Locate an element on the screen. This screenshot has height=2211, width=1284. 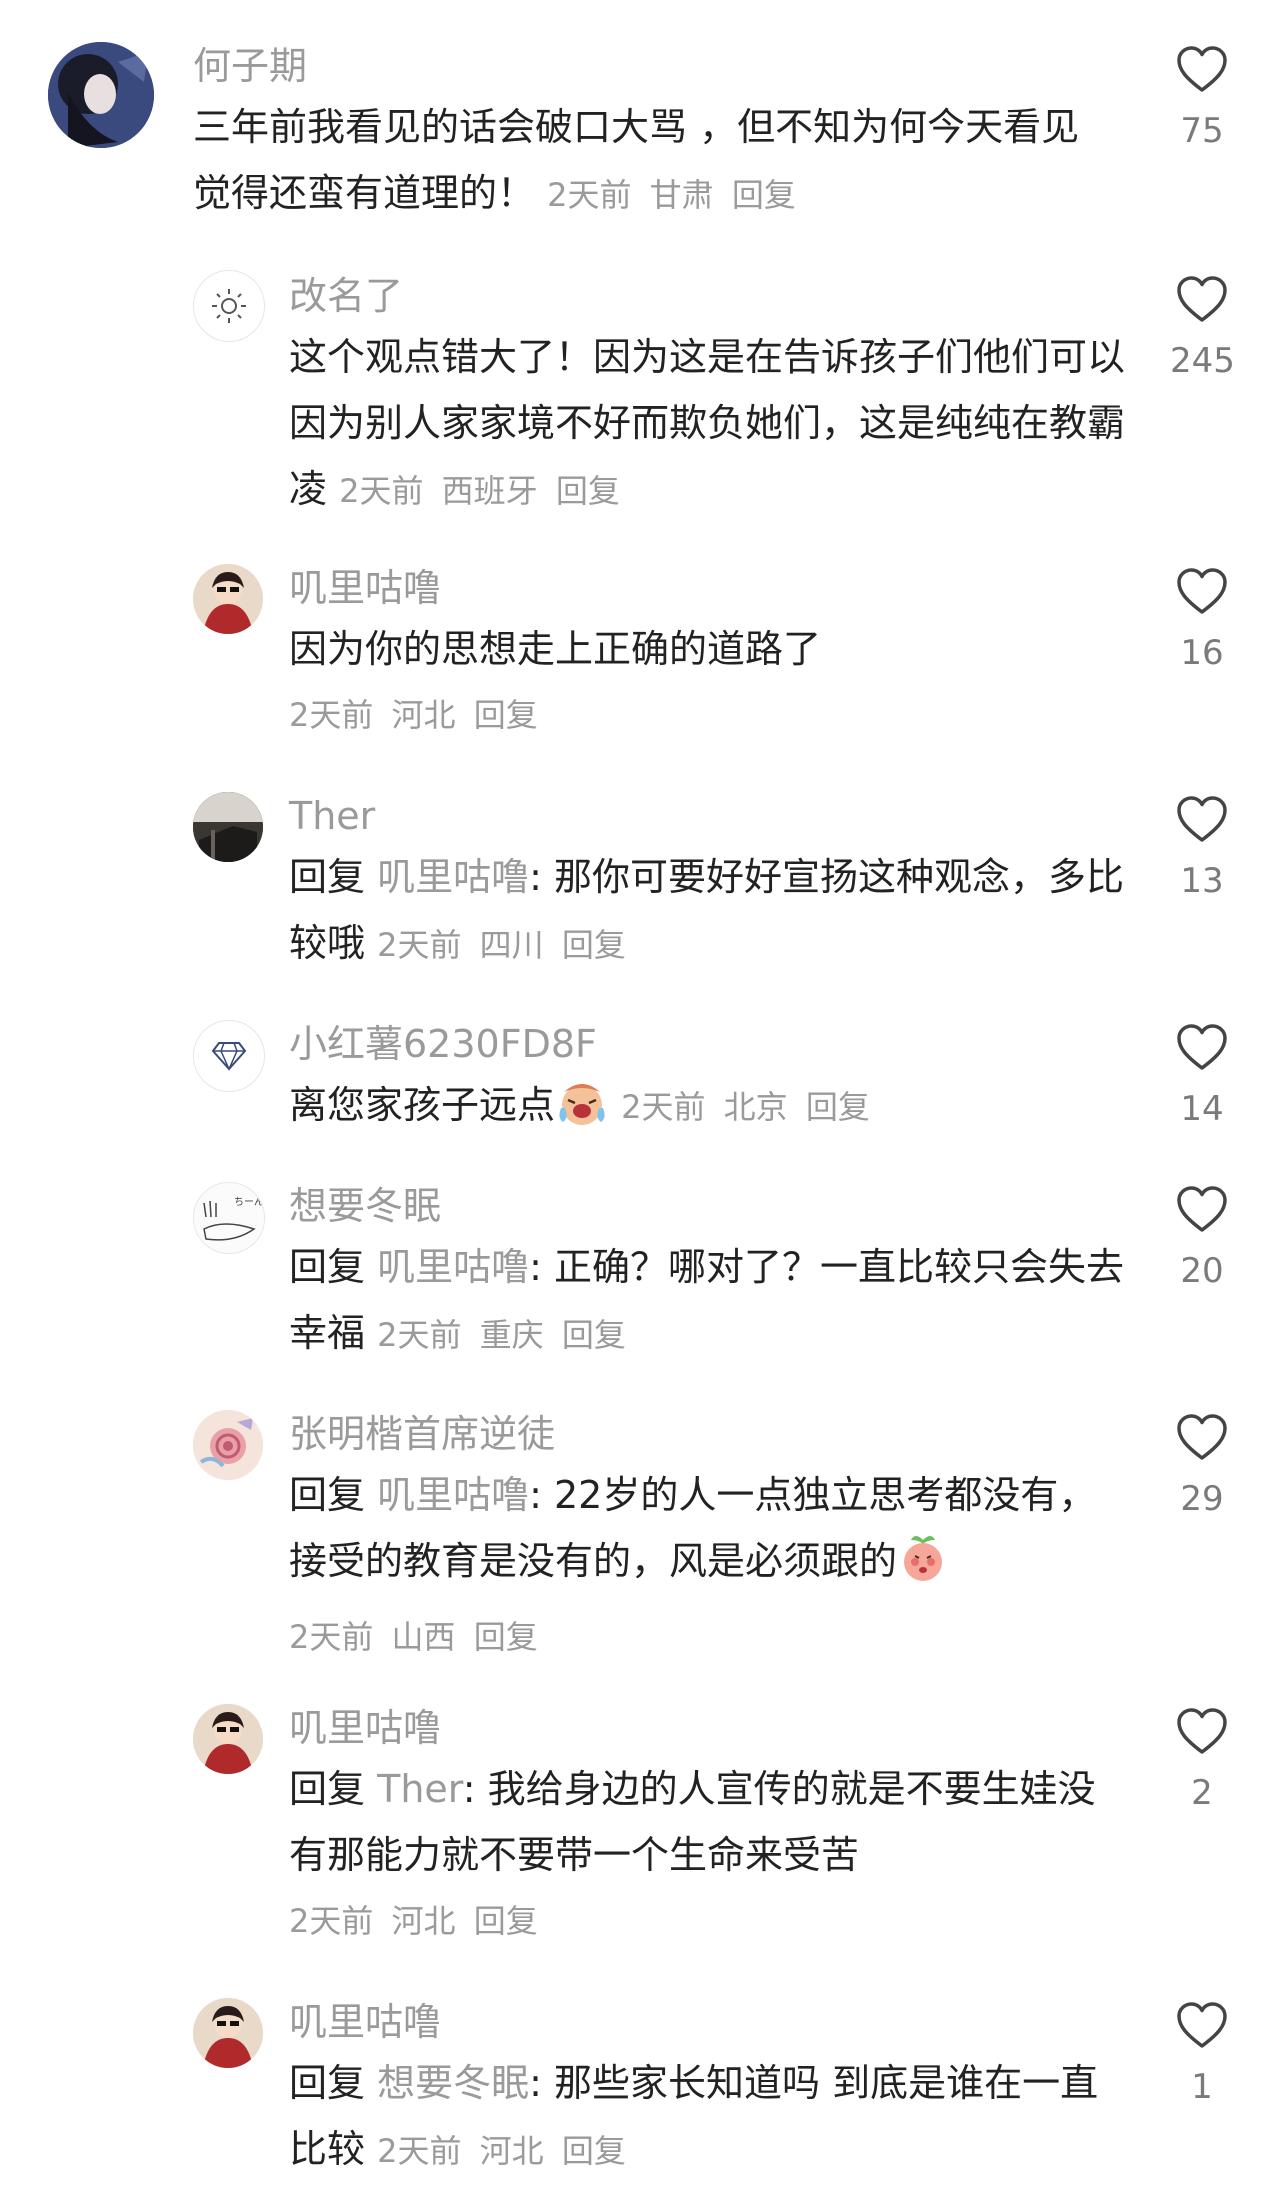
location: 山西 is located at coordinates (423, 1637).